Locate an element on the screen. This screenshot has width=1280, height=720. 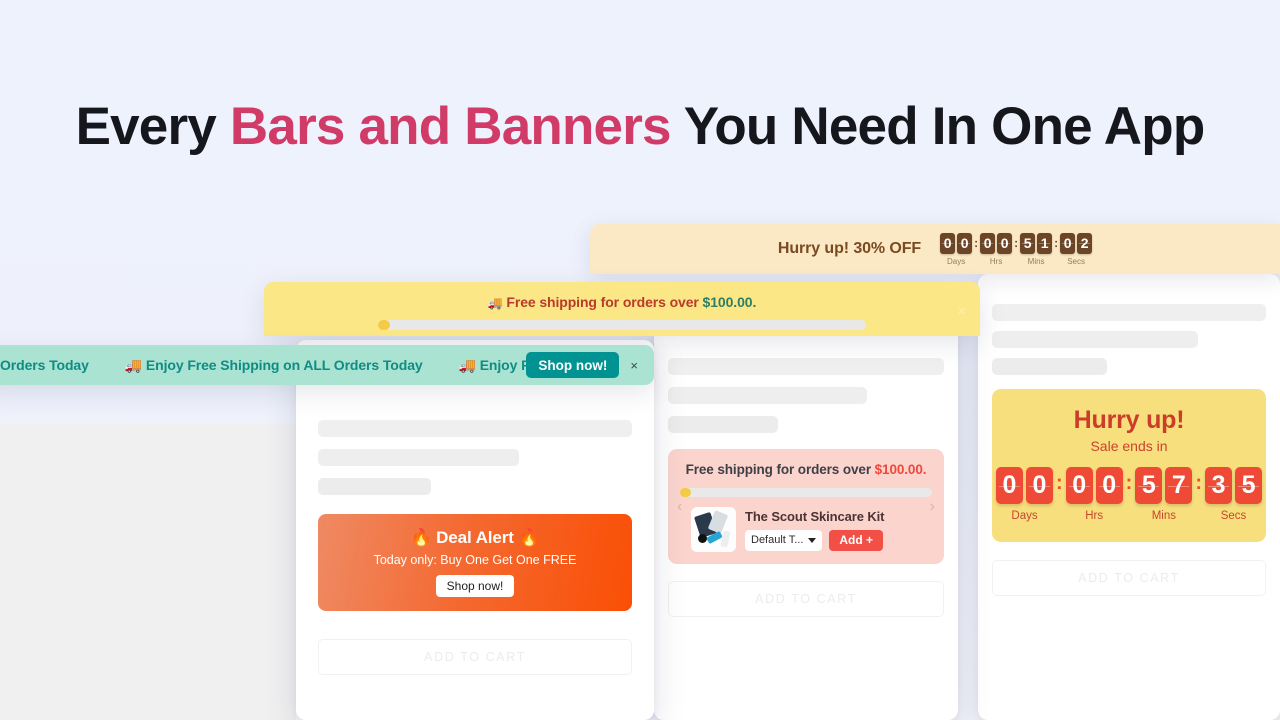
countdown-unit-seconds: 3 5 Secs is located at coordinates (1234, 494).